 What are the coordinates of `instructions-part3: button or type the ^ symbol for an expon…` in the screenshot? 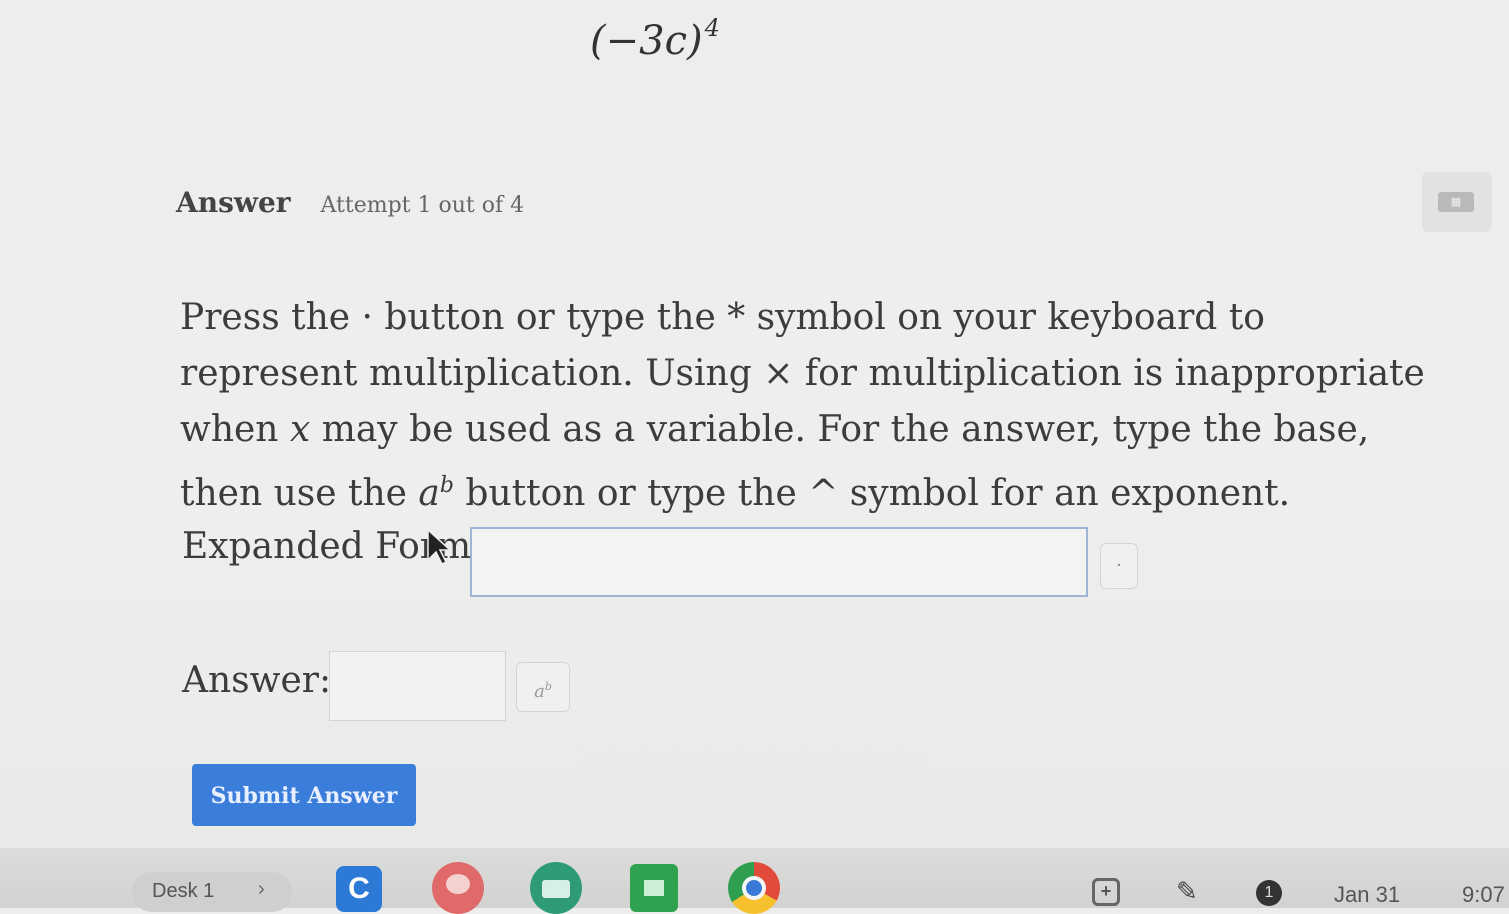 It's located at (872, 493).